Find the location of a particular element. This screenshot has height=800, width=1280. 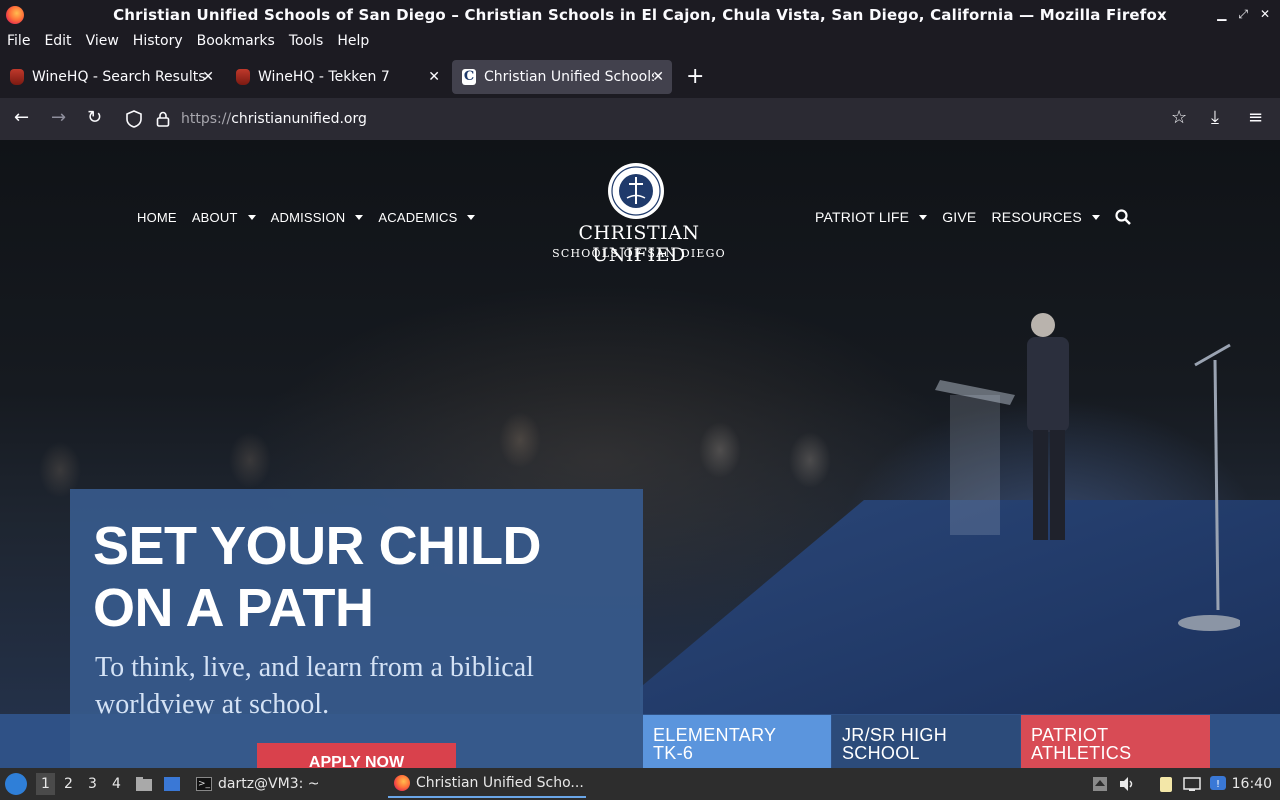

menu-help: Help is located at coordinates (353, 41).